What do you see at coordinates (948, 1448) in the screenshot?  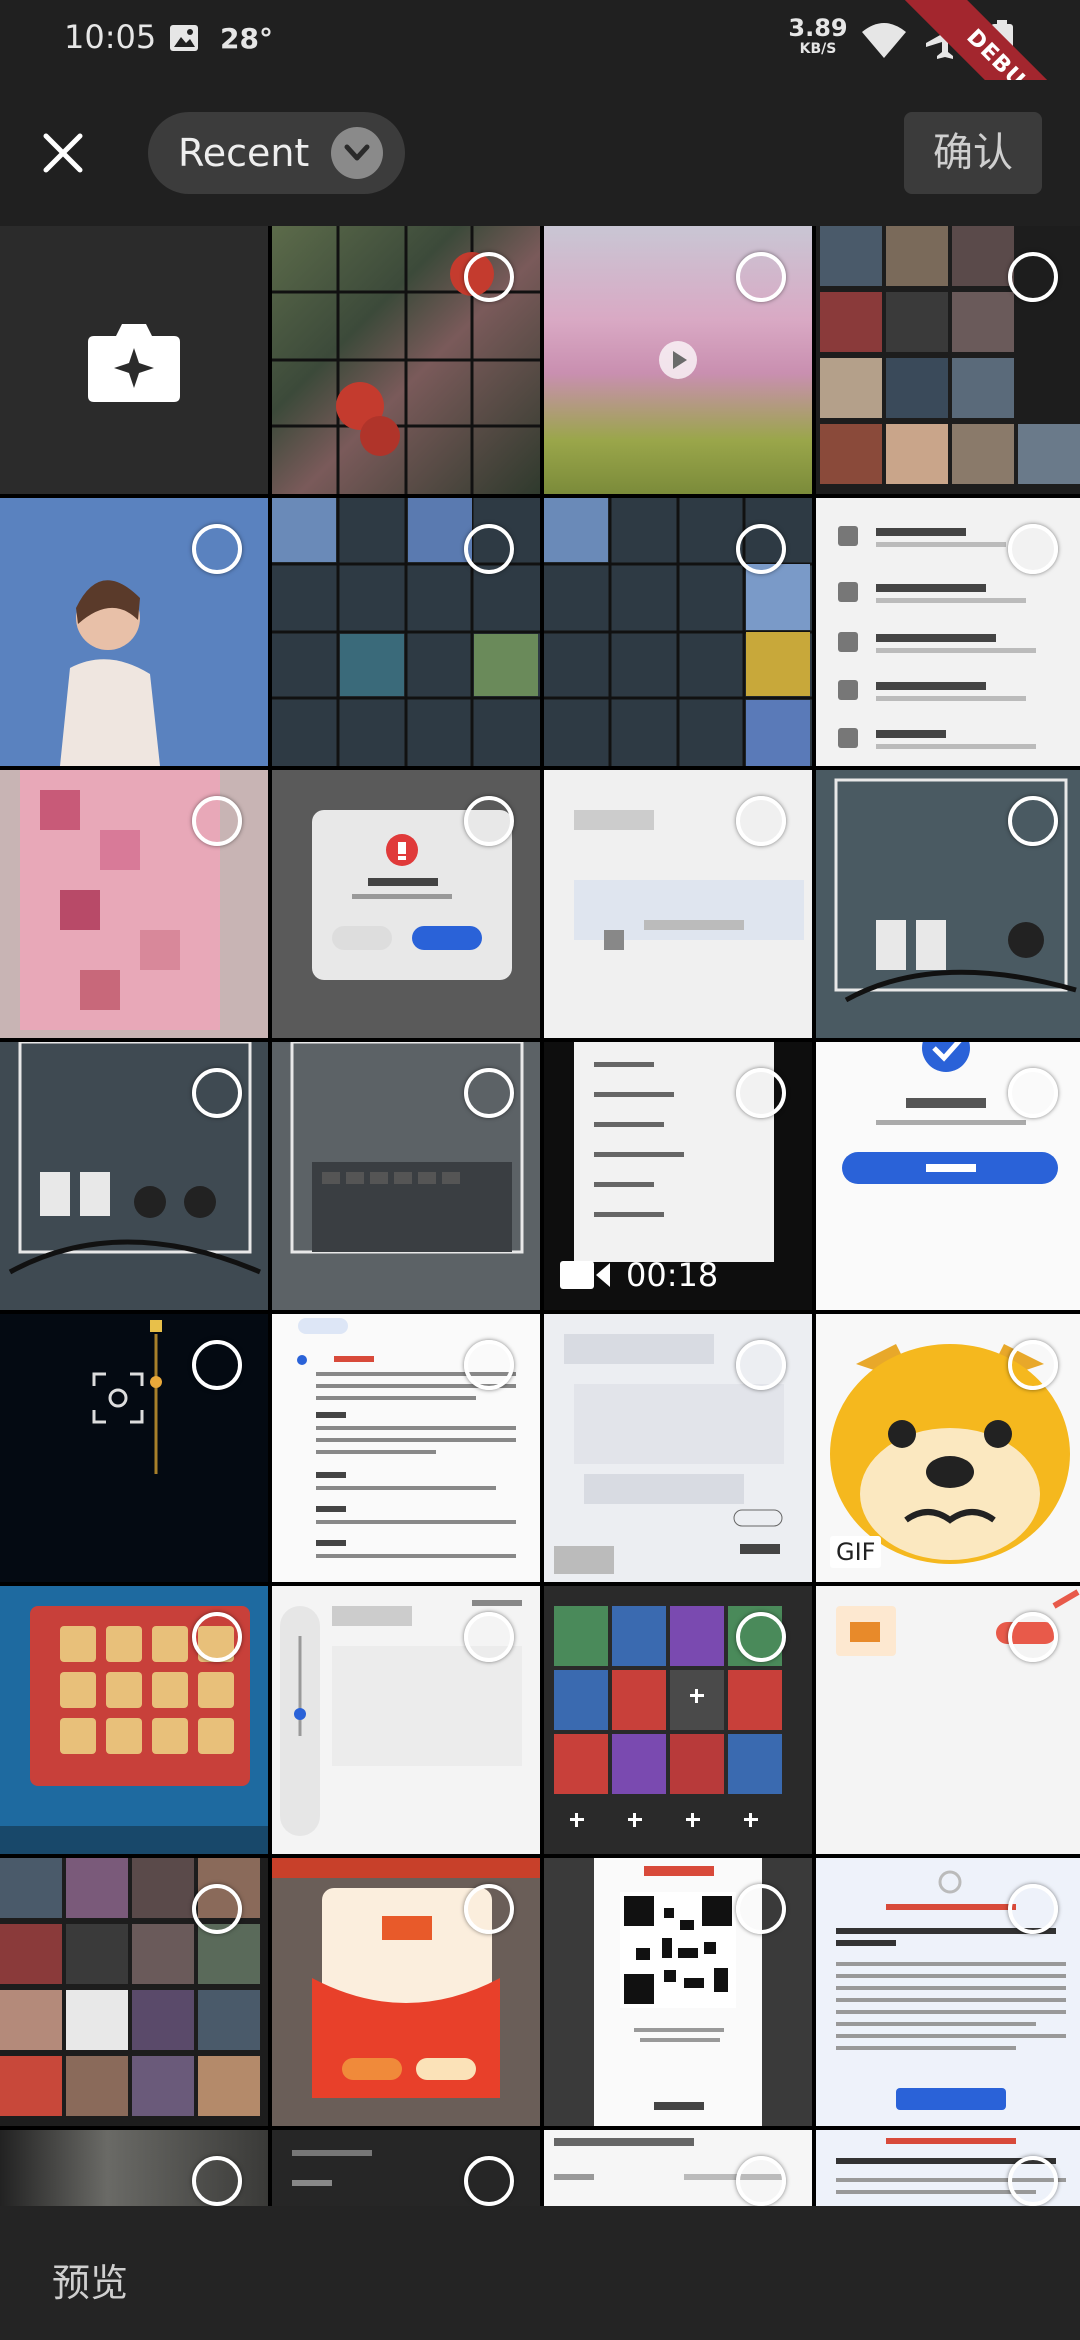 I see `gif-thumbnail: GIF` at bounding box center [948, 1448].